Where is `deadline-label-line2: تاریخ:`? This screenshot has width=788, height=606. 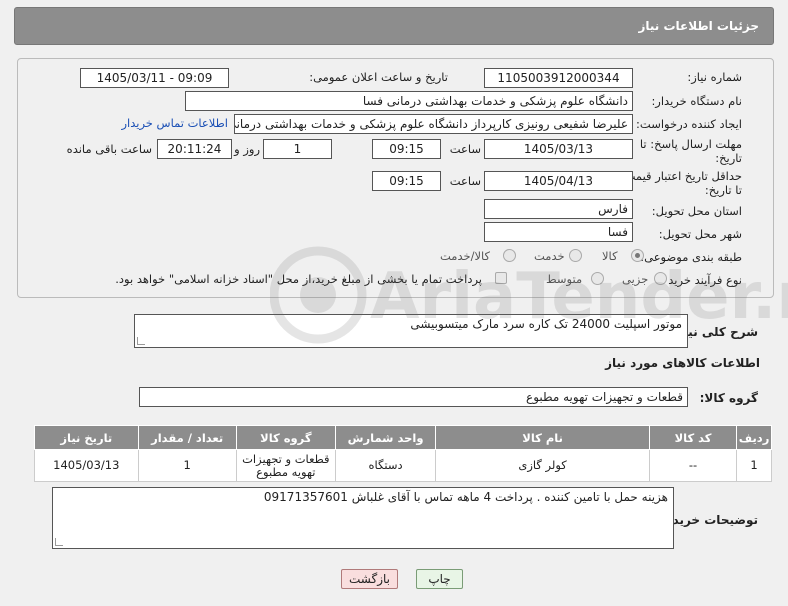
deadline-label-line2: تاریخ: is located at coordinates (728, 158).